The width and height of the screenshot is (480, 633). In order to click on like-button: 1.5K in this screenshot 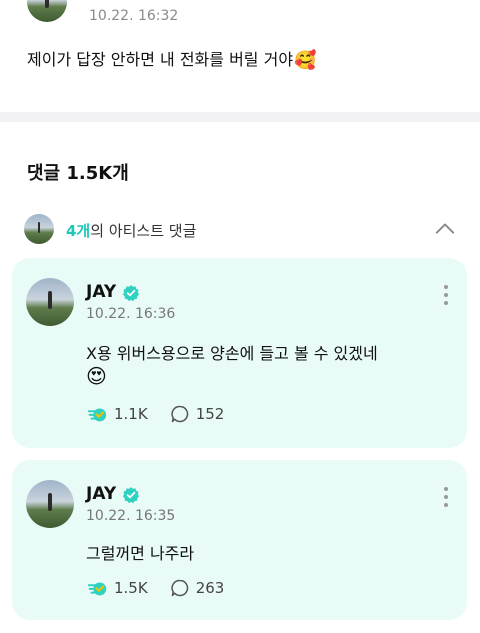, I will do `click(117, 588)`.